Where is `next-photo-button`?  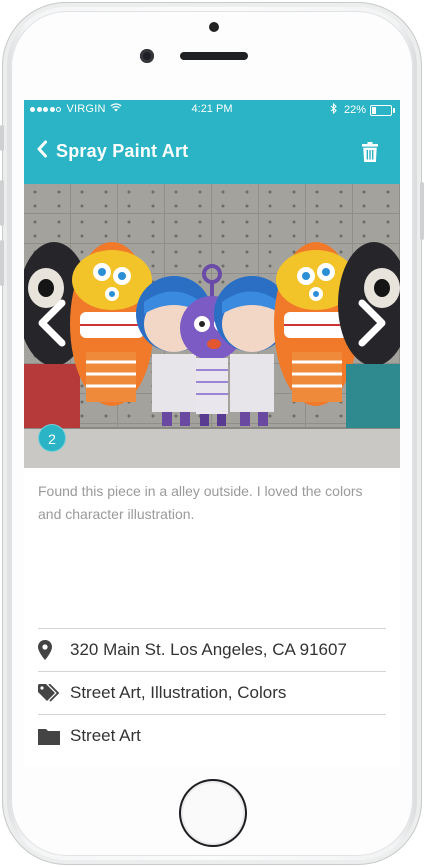
next-photo-button is located at coordinates (373, 325).